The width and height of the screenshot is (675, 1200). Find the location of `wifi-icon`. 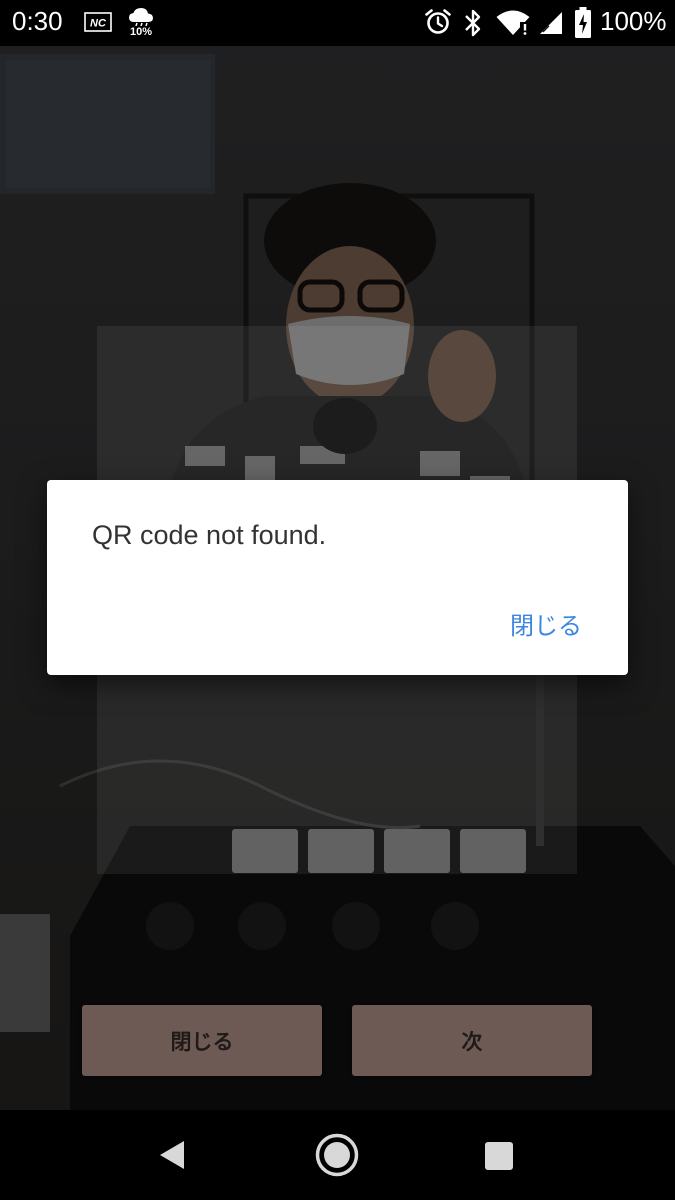

wifi-icon is located at coordinates (513, 25).